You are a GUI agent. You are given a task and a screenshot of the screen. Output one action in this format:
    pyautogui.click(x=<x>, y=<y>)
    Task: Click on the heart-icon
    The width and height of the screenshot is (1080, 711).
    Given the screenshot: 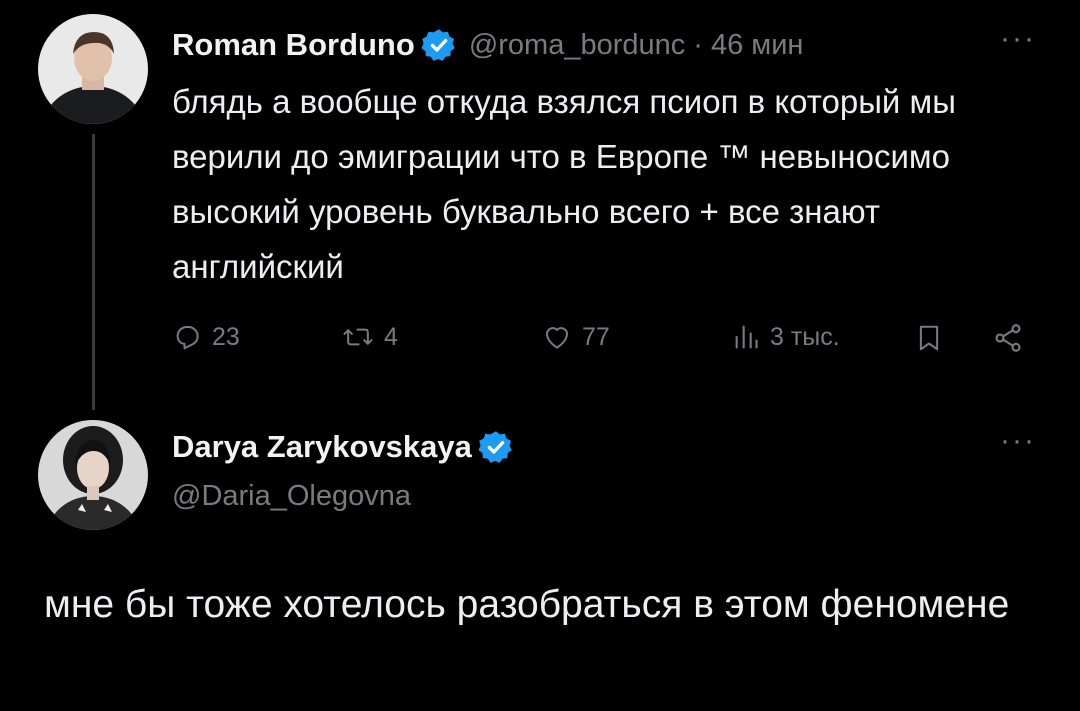 What is the action you would take?
    pyautogui.click(x=557, y=338)
    